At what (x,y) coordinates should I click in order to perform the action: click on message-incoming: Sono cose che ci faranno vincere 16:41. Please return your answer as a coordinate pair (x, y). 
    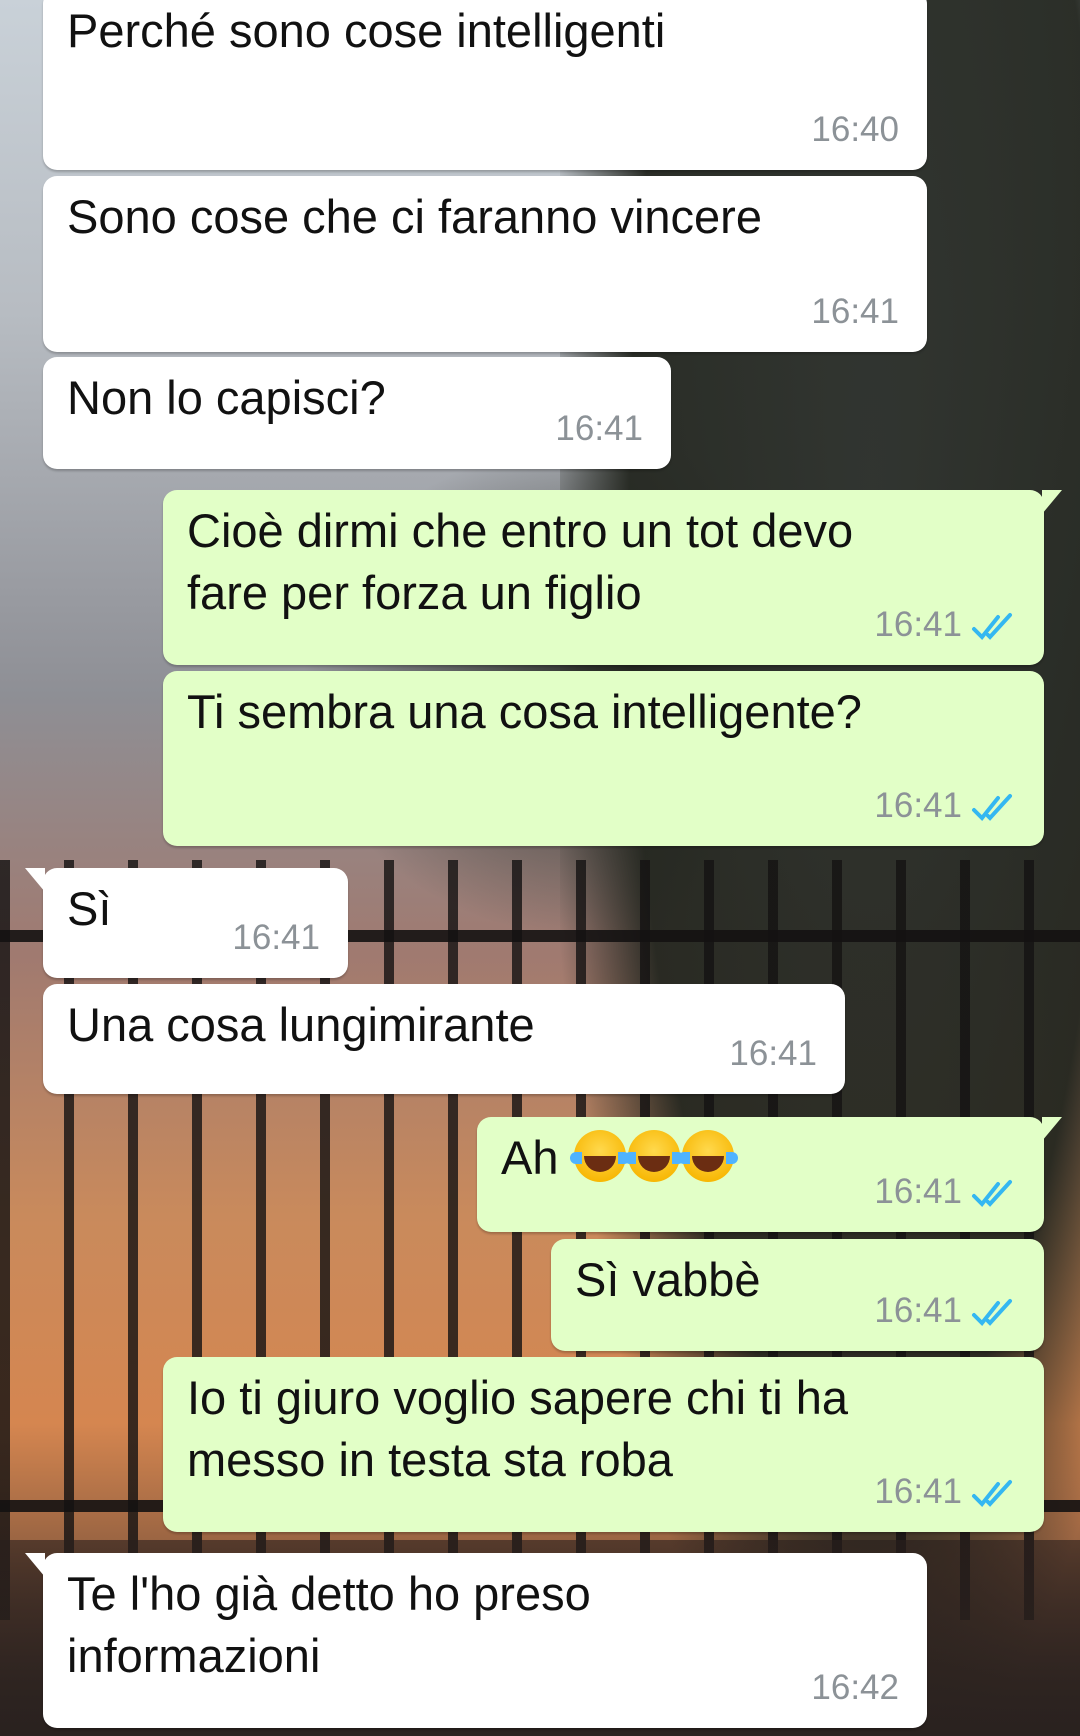
    Looking at the image, I should click on (485, 264).